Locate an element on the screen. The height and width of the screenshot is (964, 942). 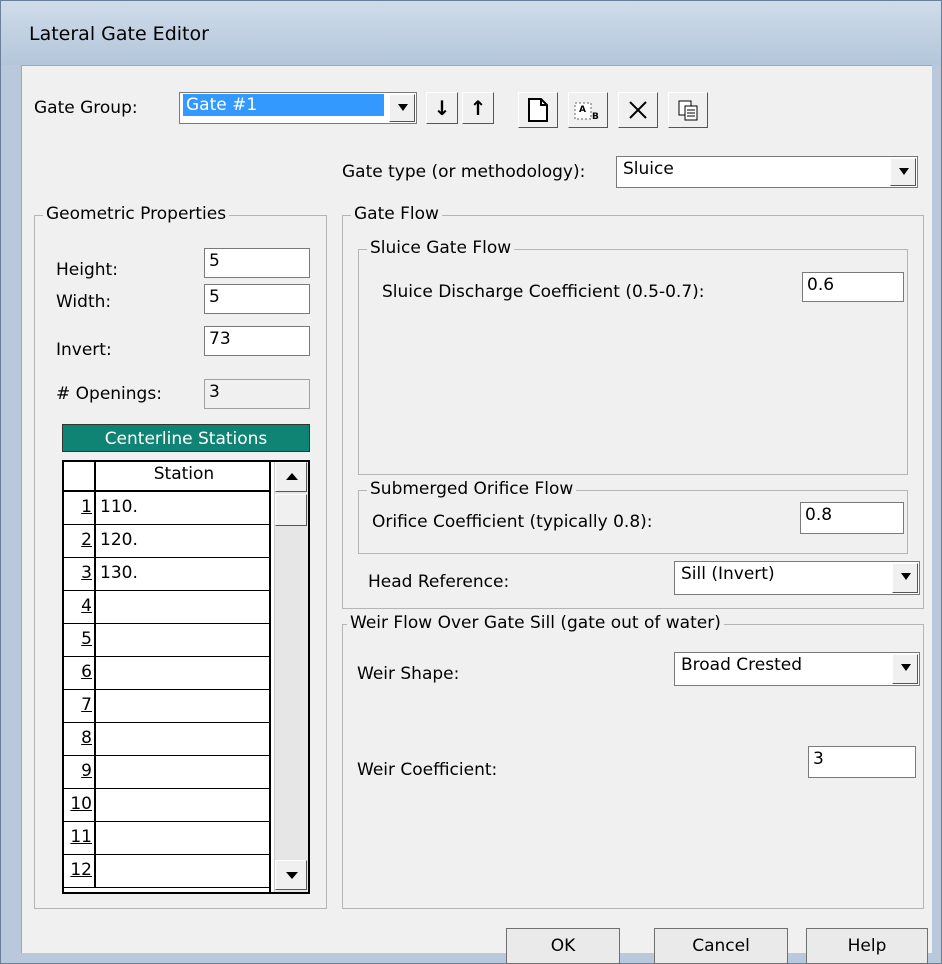
sluice-coefficient-label: Sluice Discharge Coefficient (0.5-0.7): is located at coordinates (543, 292).